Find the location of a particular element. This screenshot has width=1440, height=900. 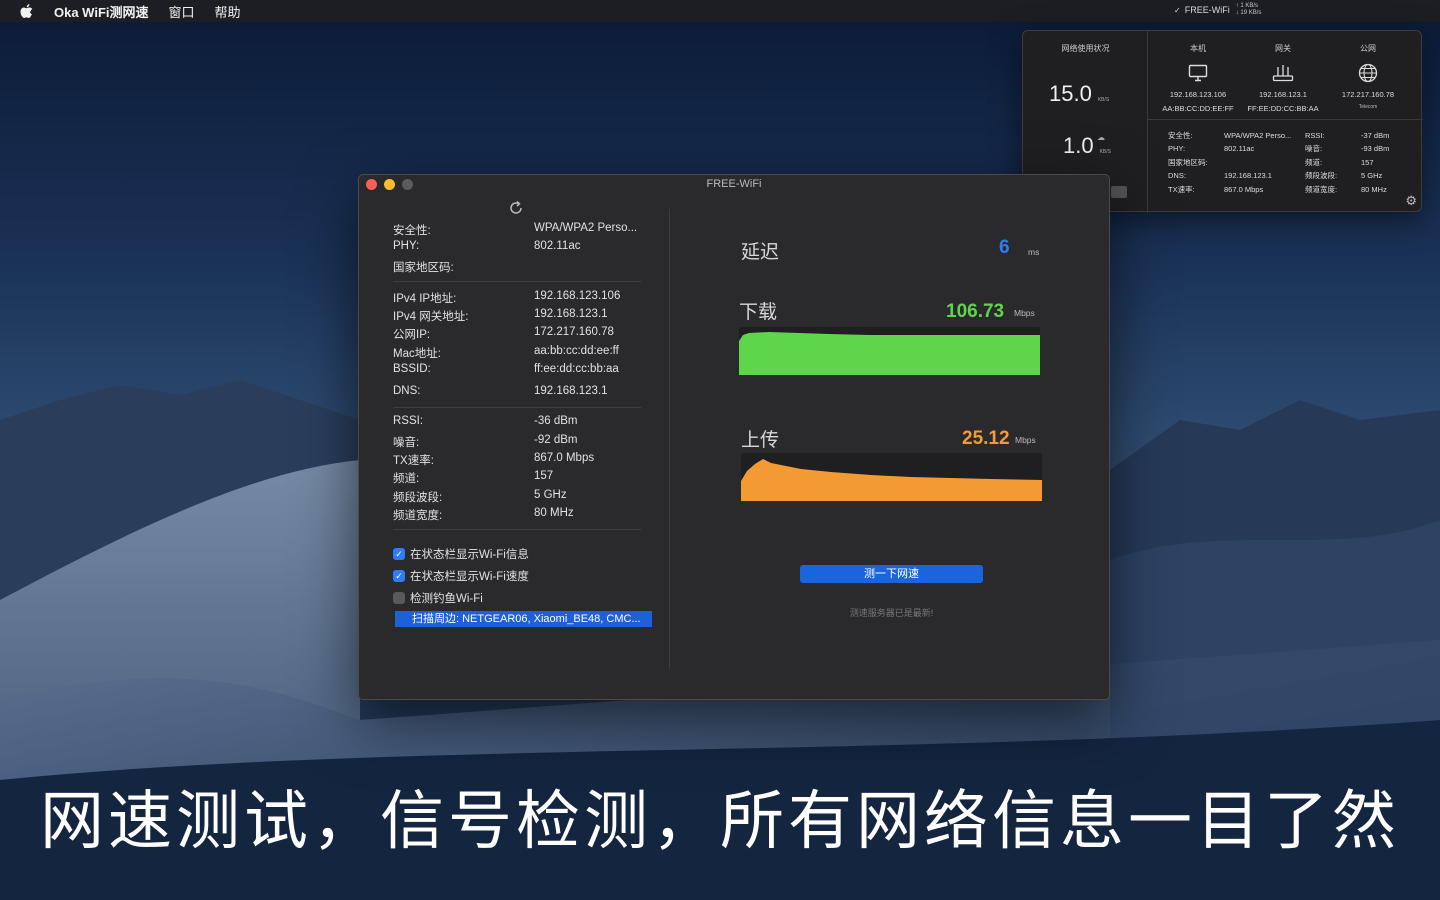

info-value: 867.0 Mbps is located at coordinates (1244, 189).